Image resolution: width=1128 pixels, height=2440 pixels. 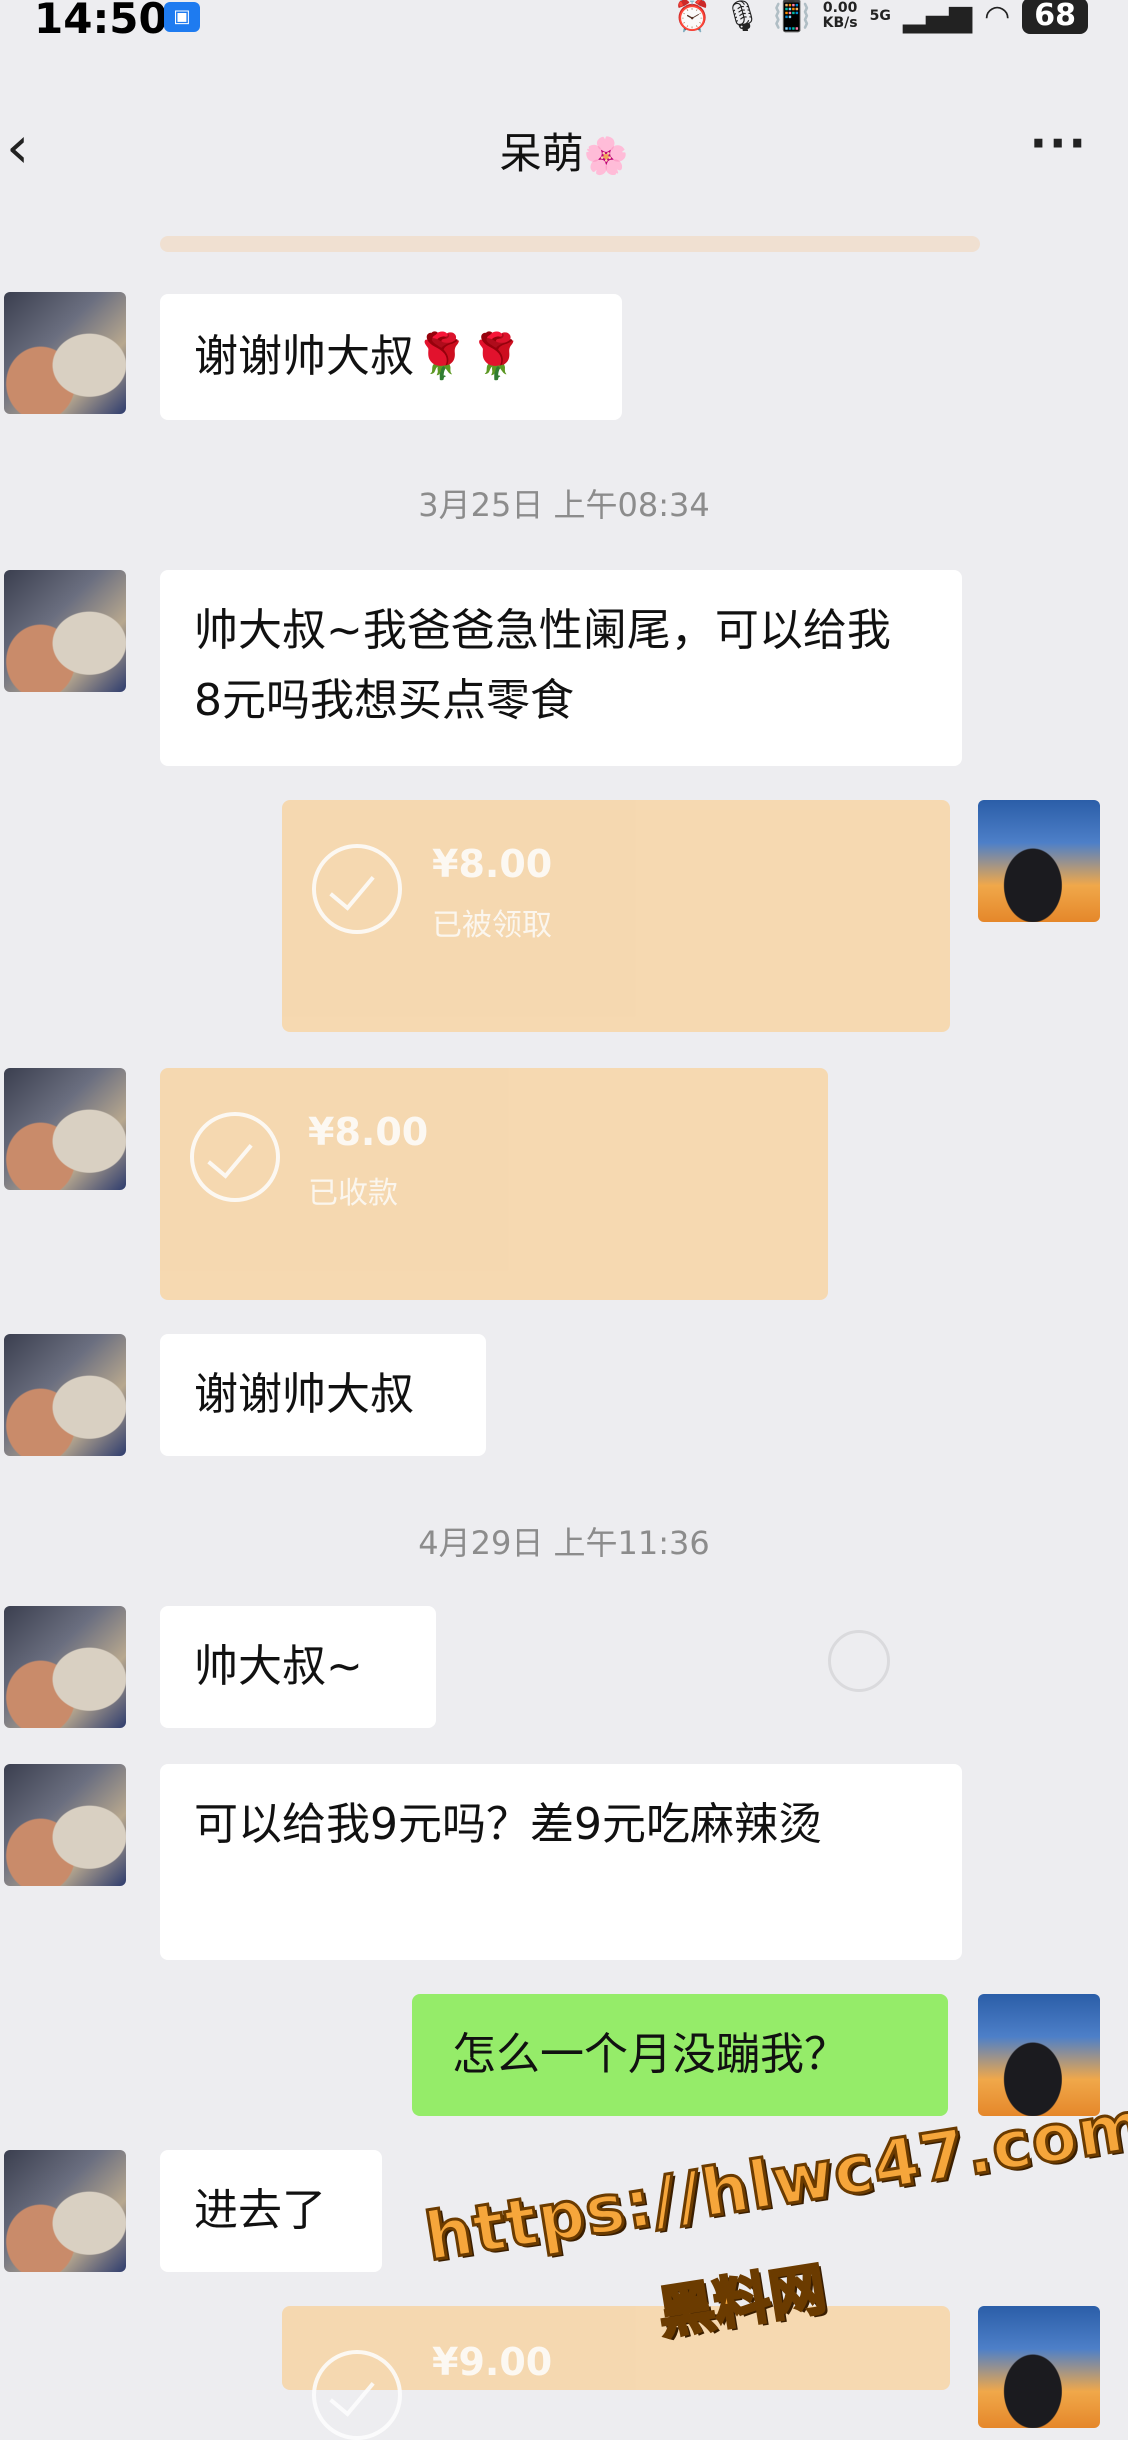 I want to click on message-text: 帅大叔~我爸爸急性阑尾，可以给我8元吗我想买点零食, so click(x=542, y=665).